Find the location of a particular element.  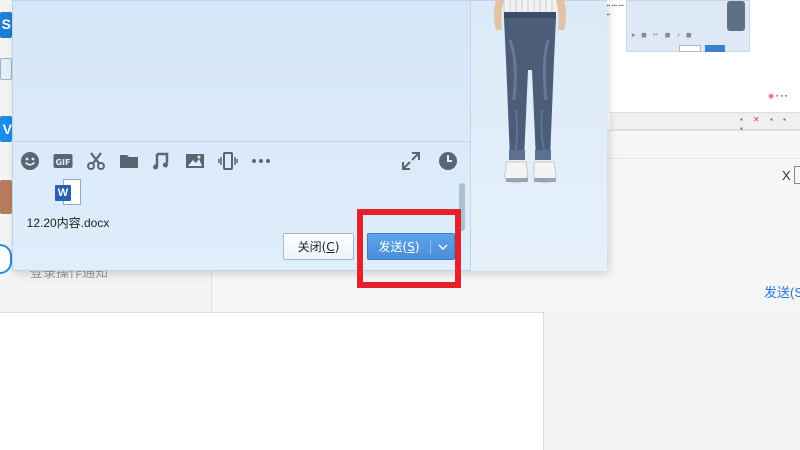

word-badge: W is located at coordinates (63, 193).